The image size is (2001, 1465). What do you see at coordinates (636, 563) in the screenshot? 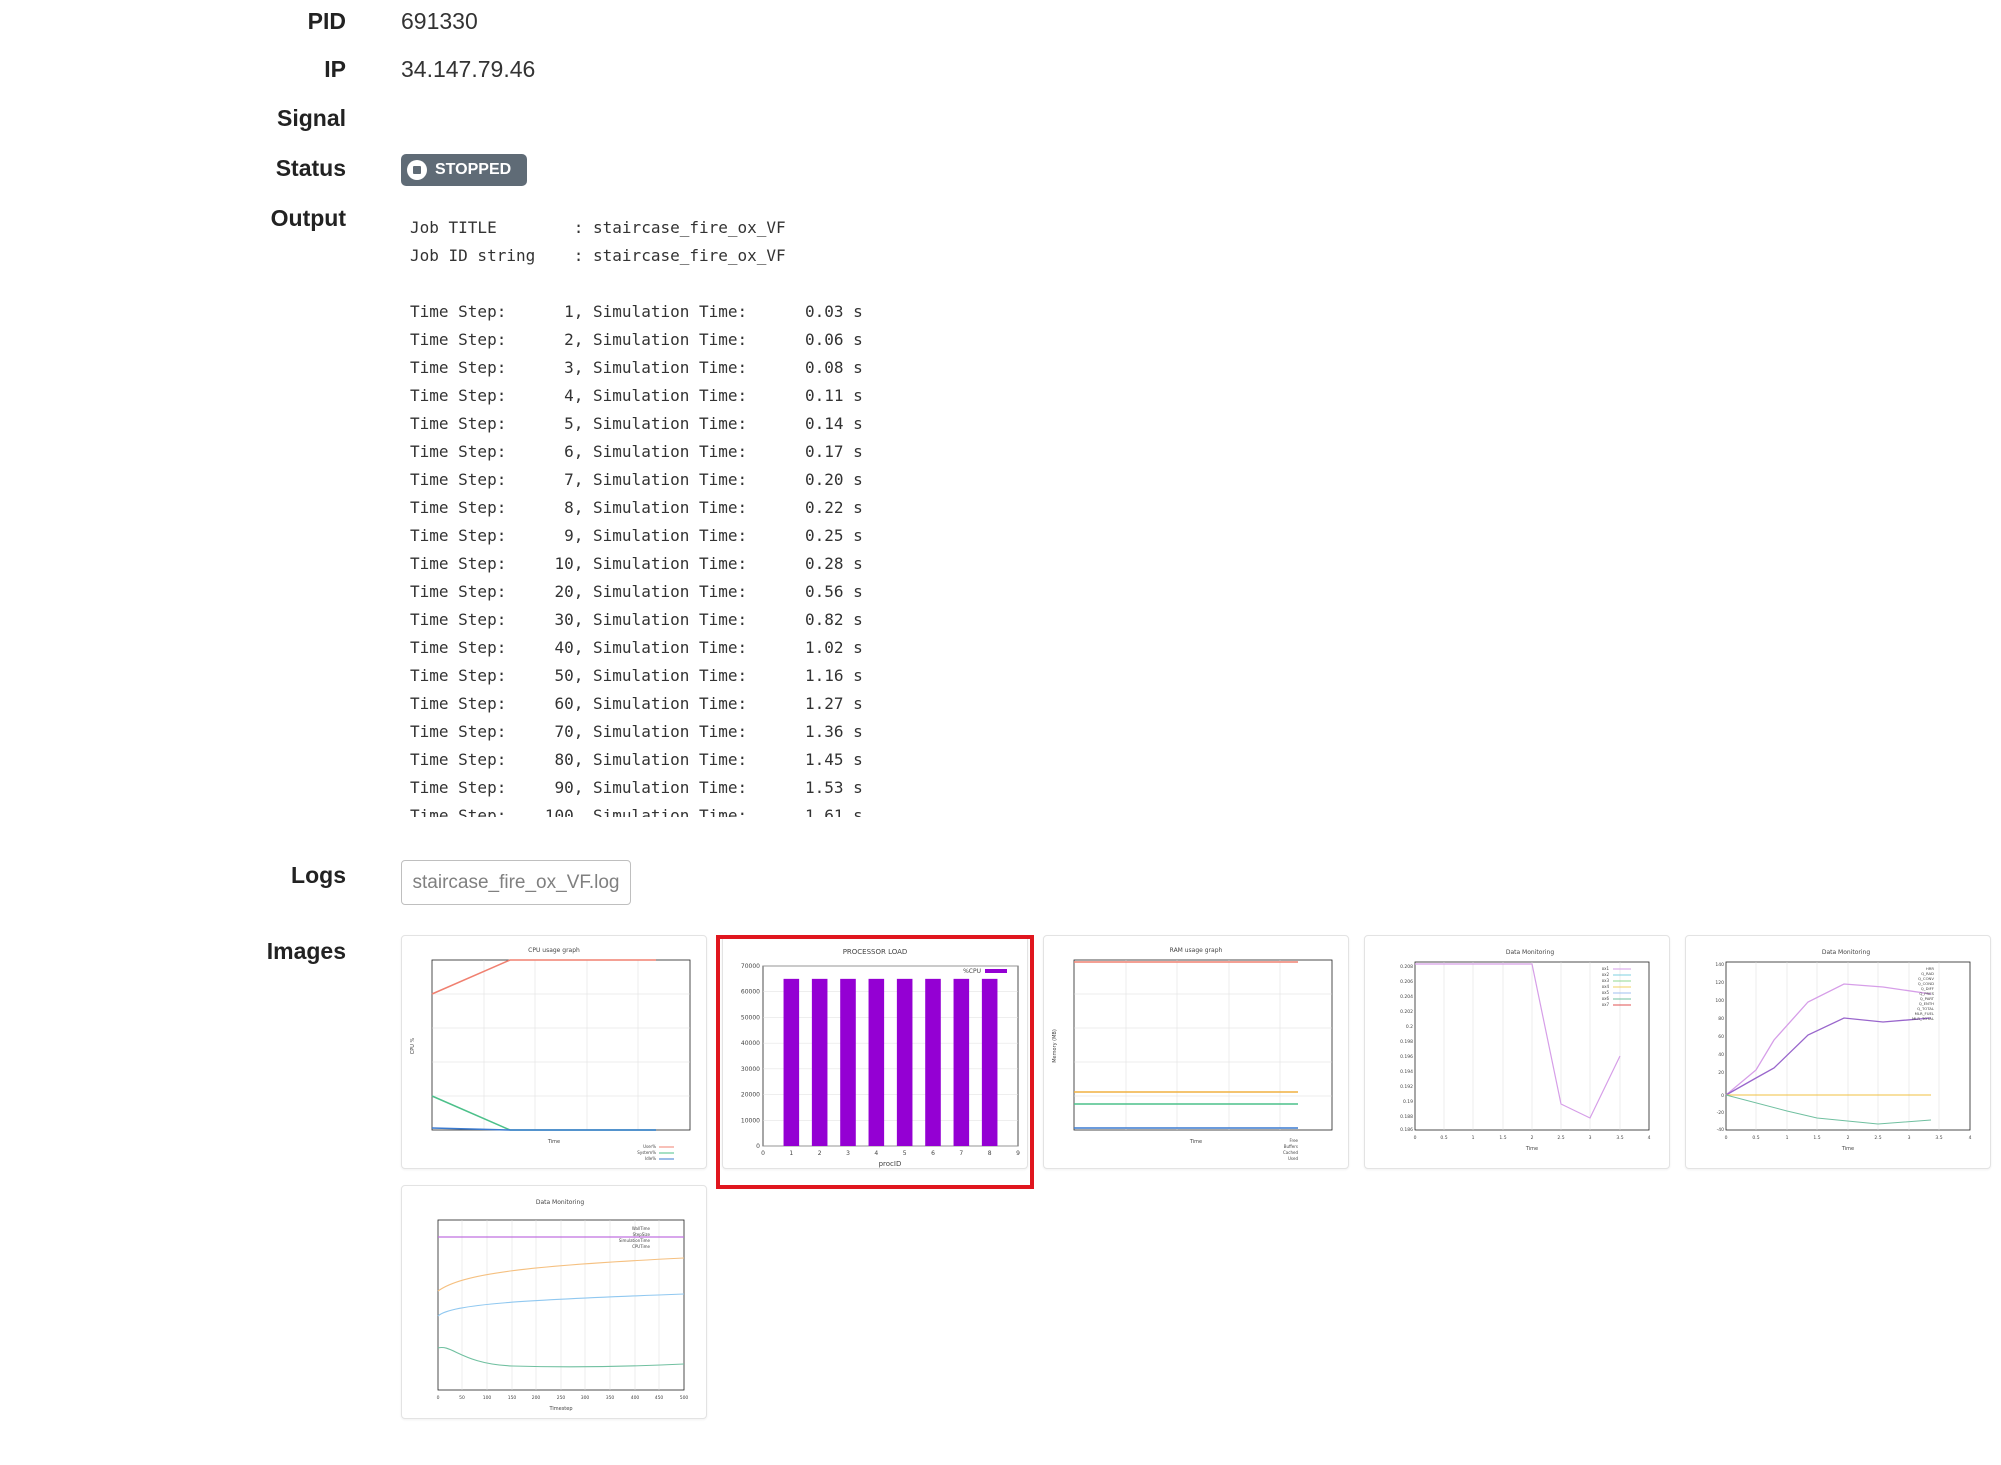
I see `output-line: Time Step: 10, Simulation Time: 0.28 s` at bounding box center [636, 563].